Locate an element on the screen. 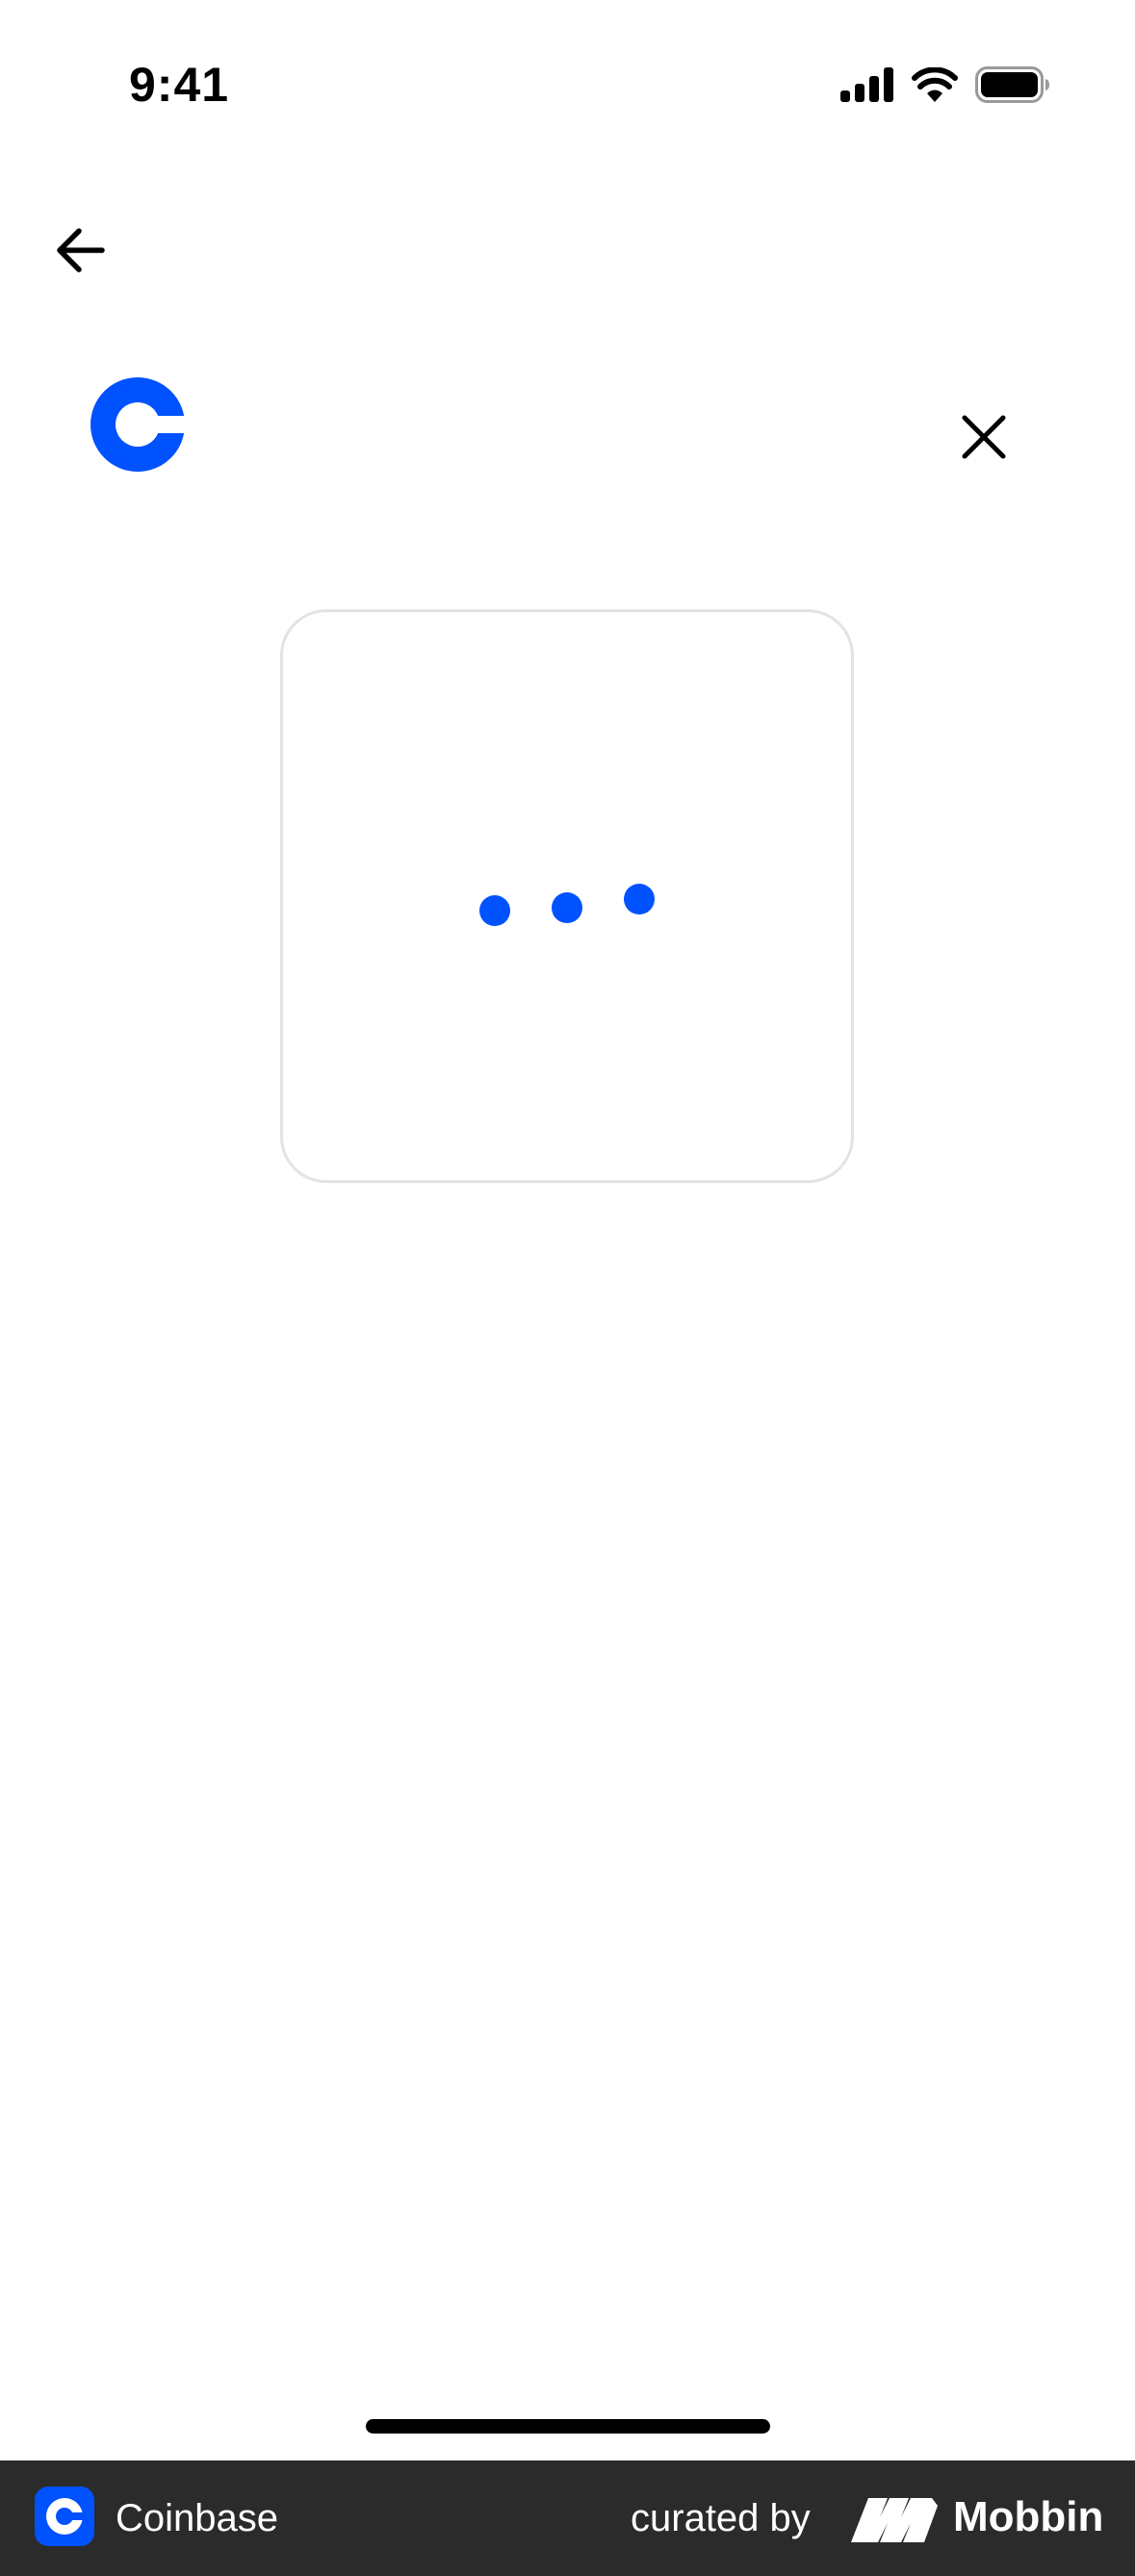 This screenshot has width=1135, height=2576. status-icons is located at coordinates (945, 85).